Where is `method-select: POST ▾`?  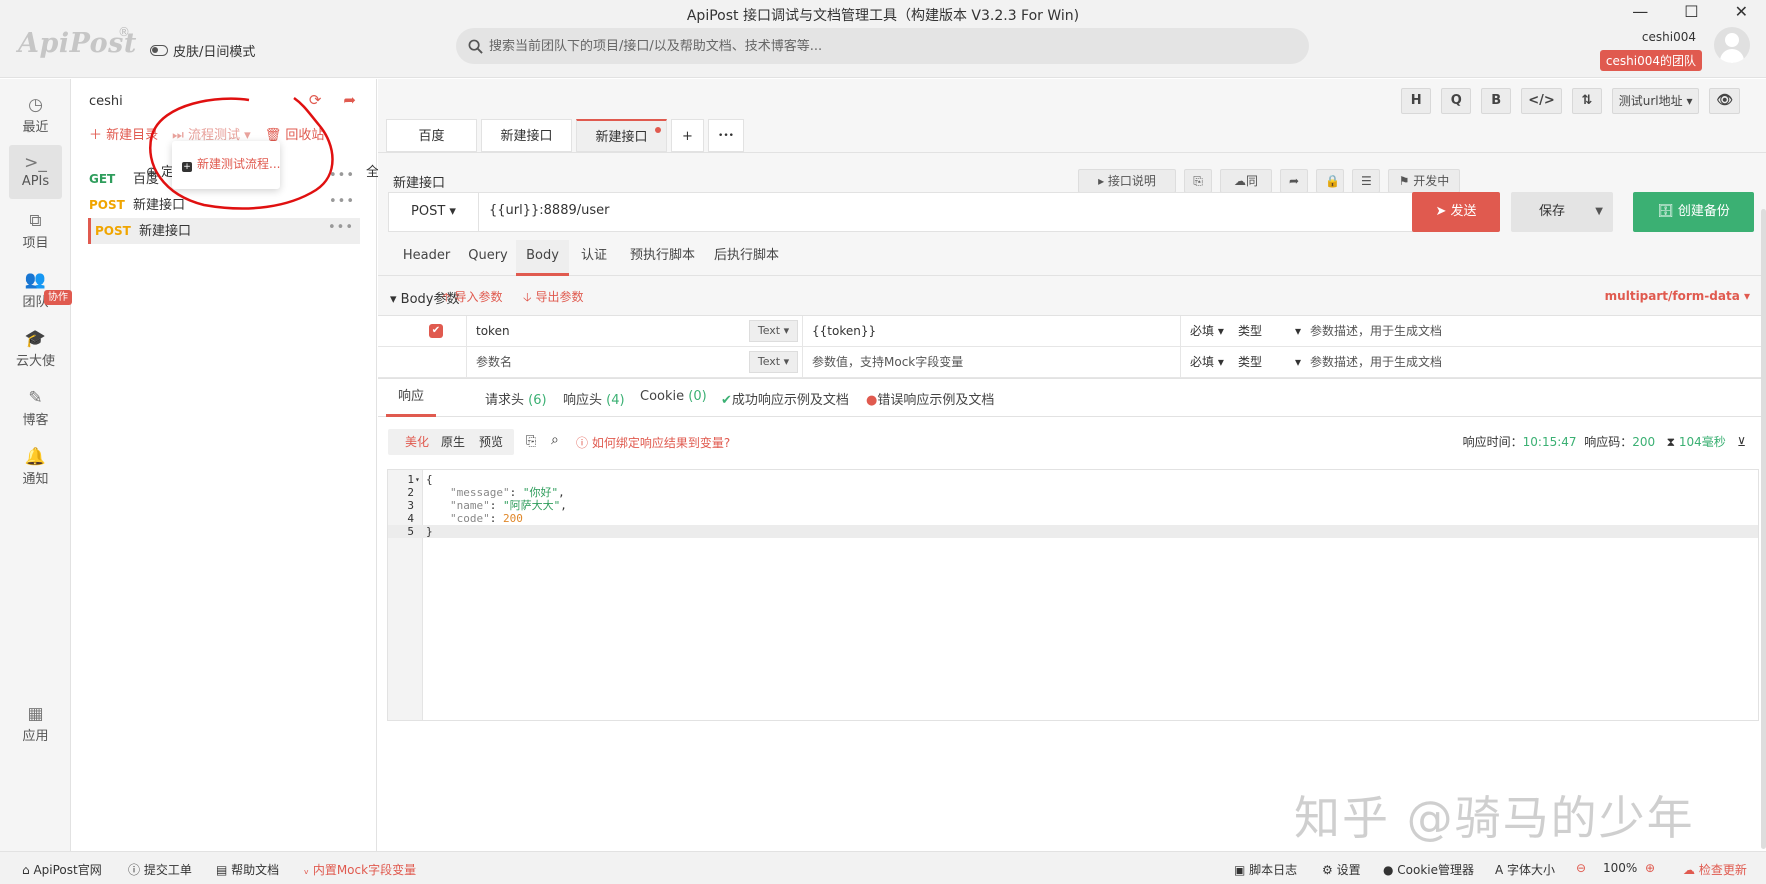
method-select: POST ▾ is located at coordinates (434, 212).